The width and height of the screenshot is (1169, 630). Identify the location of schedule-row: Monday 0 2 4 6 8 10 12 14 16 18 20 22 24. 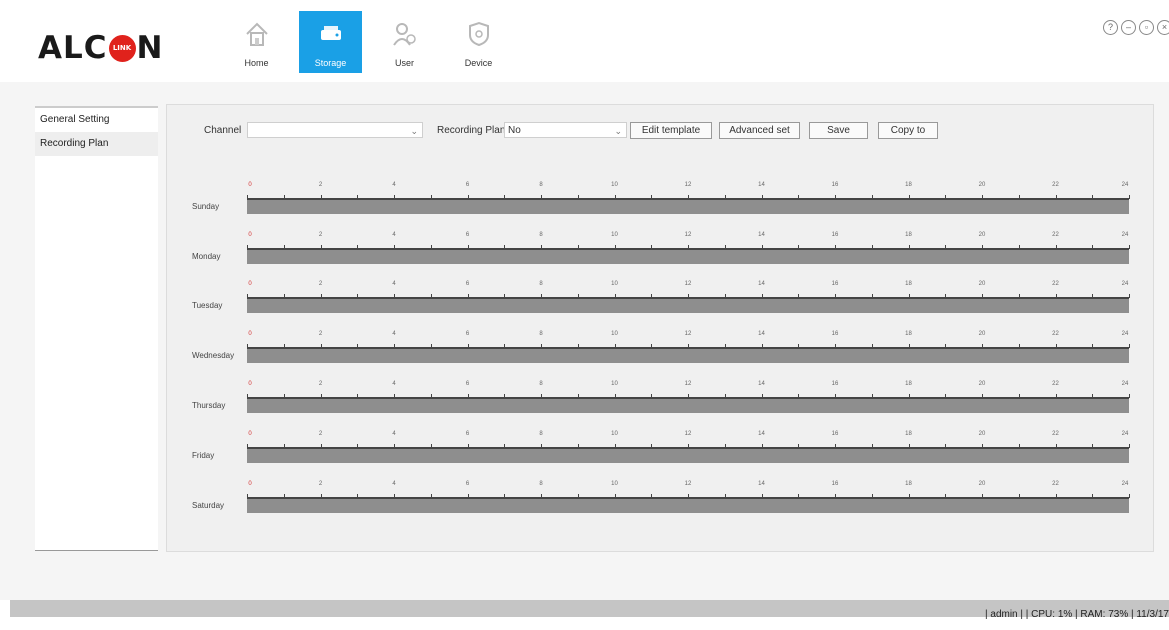
(660, 250).